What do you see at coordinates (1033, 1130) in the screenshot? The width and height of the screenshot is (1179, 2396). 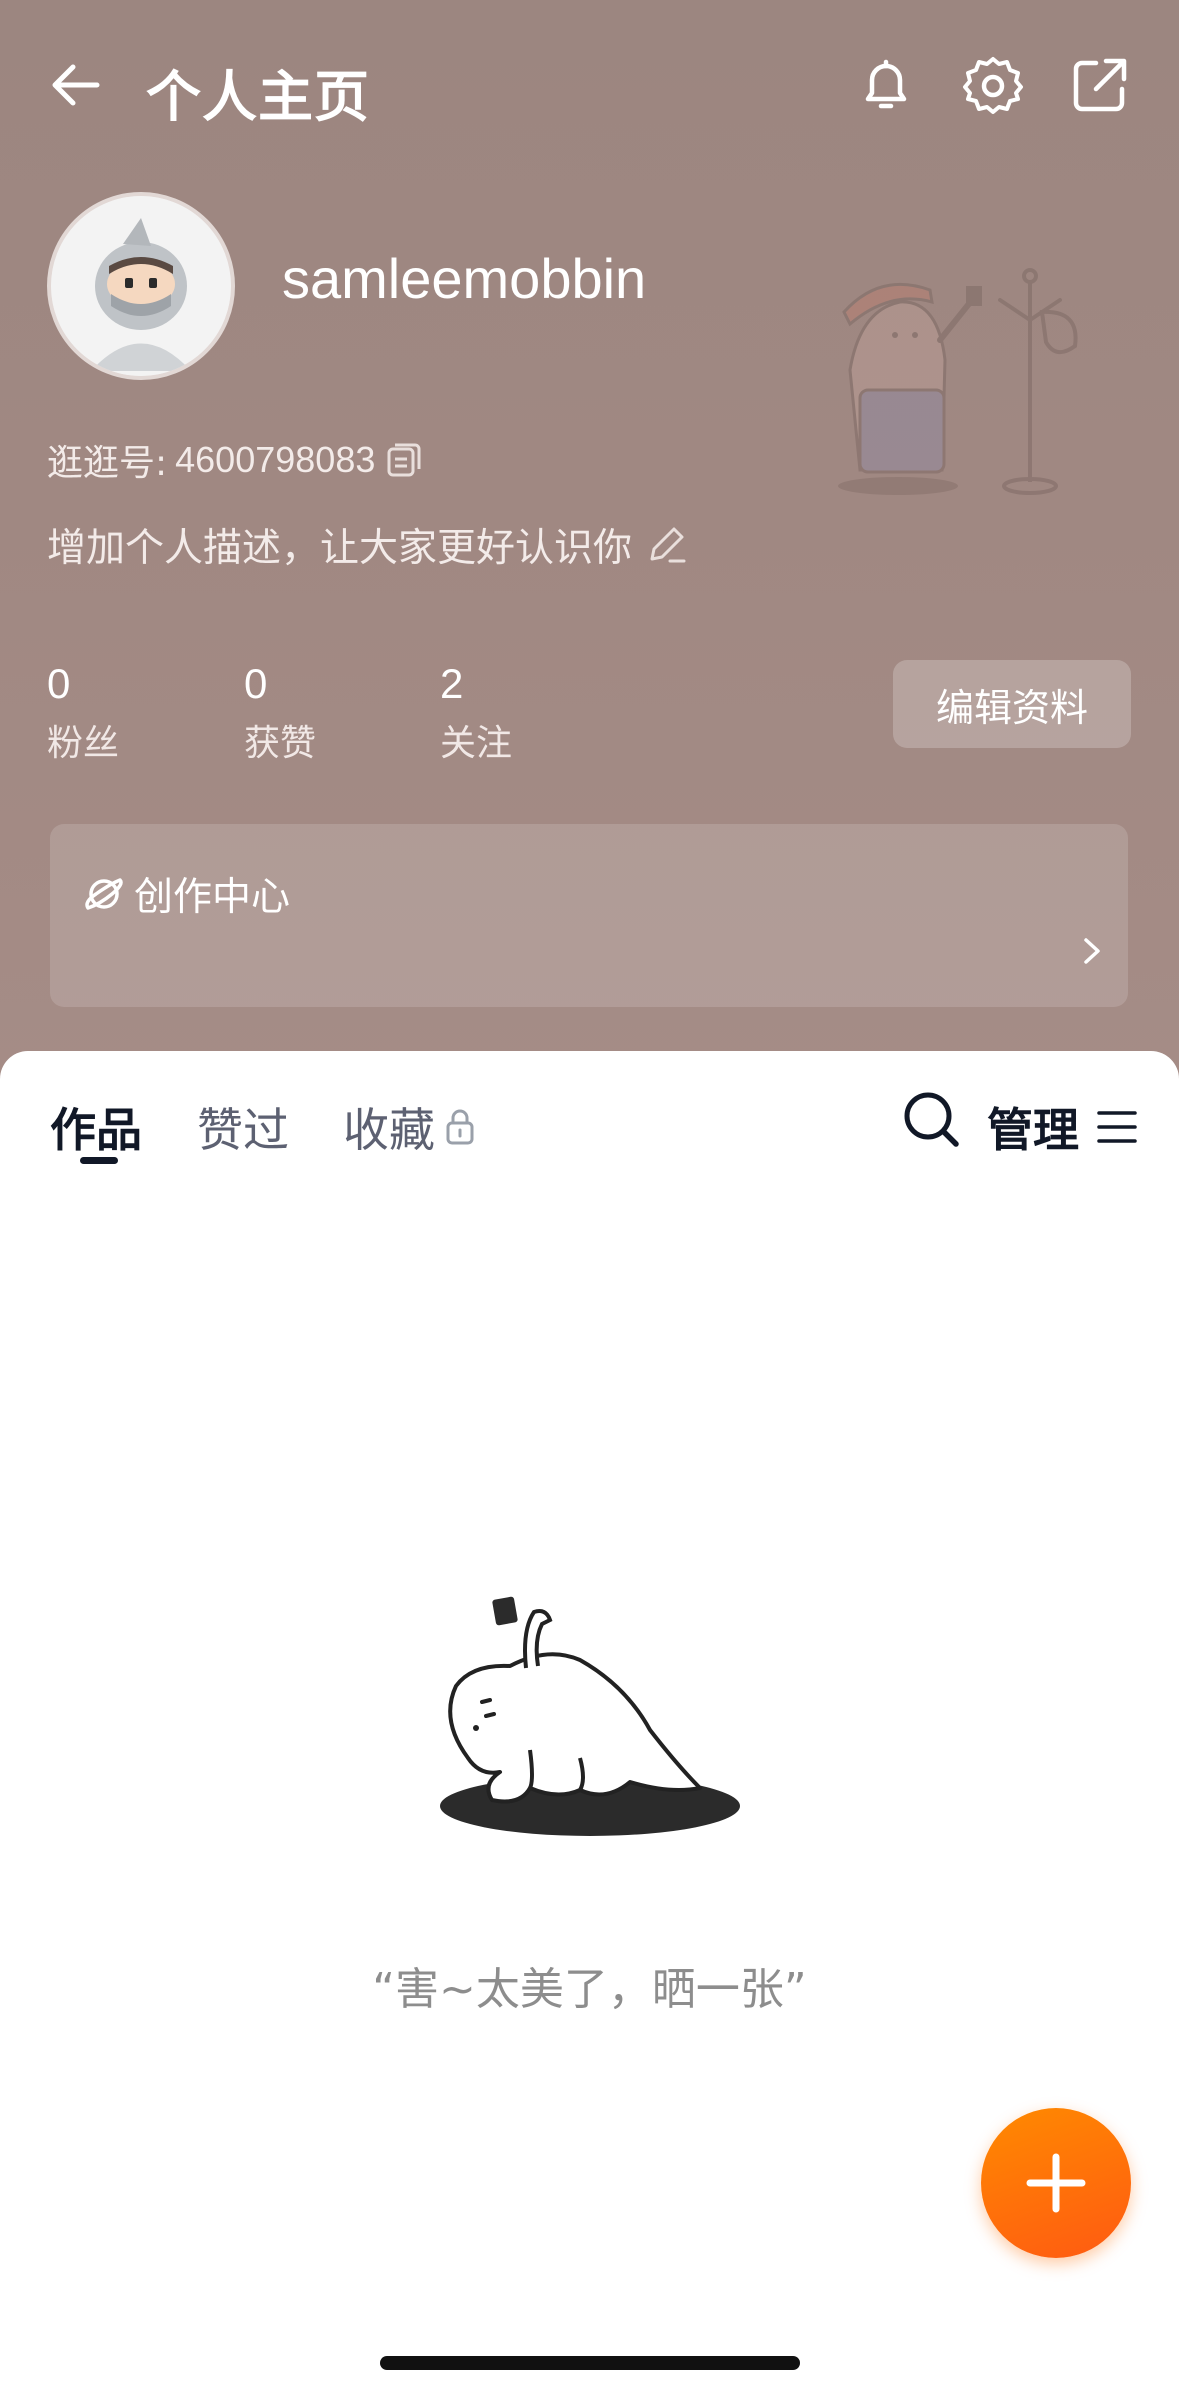 I see `manage-label: 管理` at bounding box center [1033, 1130].